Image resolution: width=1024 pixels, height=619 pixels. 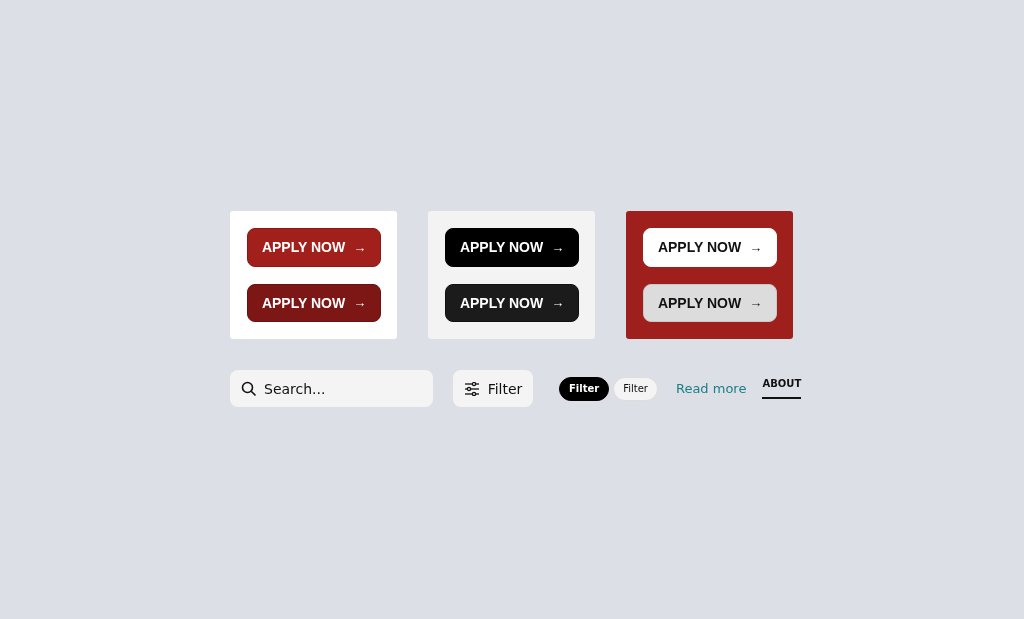 I want to click on about-tab: ABOUT, so click(x=782, y=388).